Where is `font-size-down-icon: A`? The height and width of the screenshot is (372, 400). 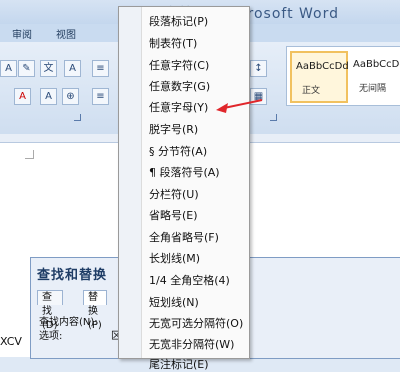 font-size-down-icon: A is located at coordinates (8, 68).